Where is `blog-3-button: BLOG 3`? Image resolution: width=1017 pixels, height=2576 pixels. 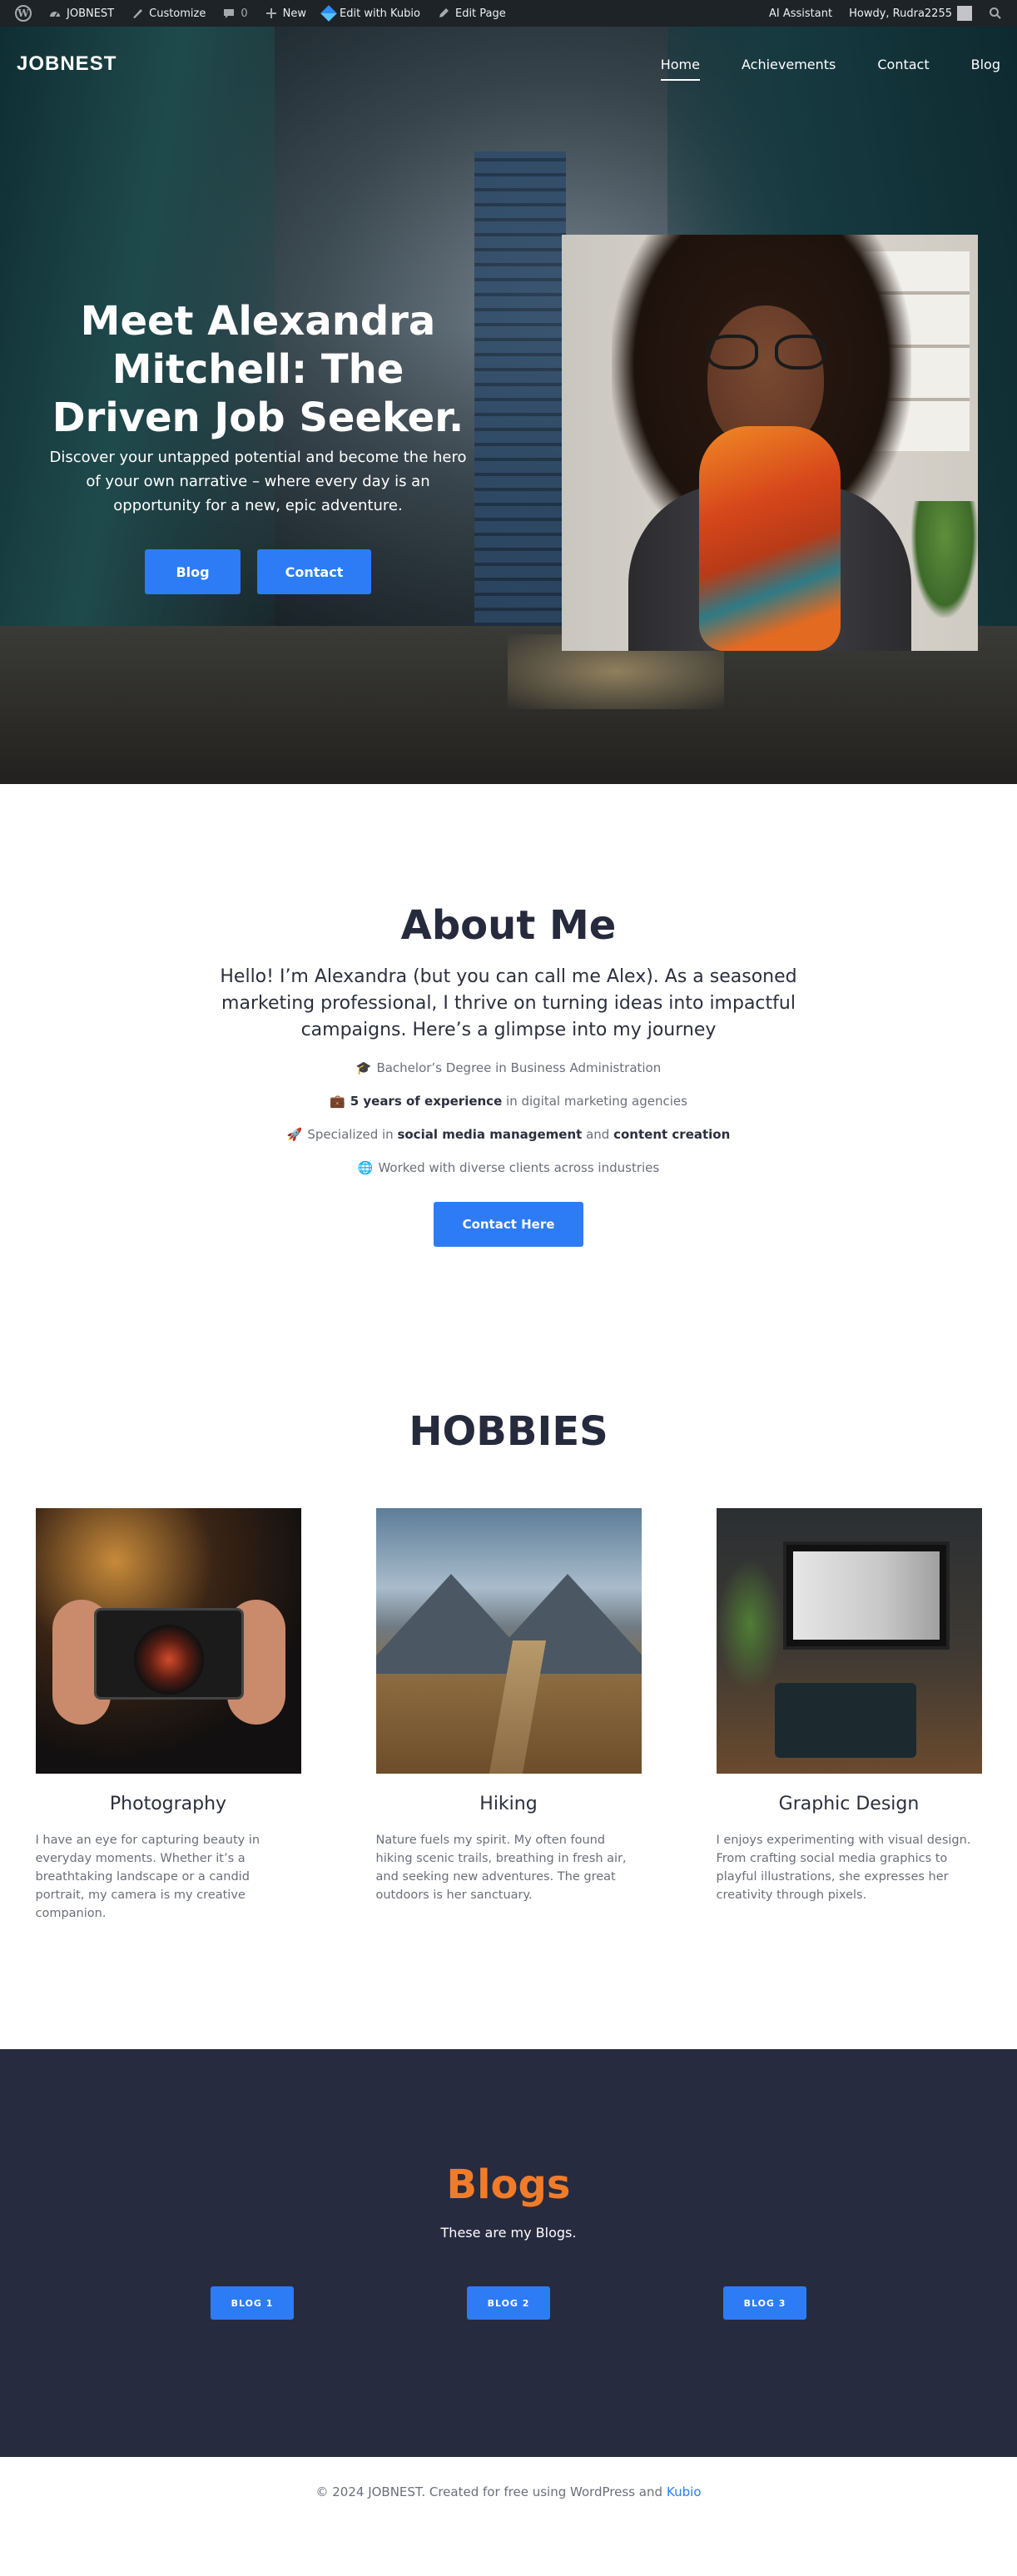 blog-3-button: BLOG 3 is located at coordinates (764, 2303).